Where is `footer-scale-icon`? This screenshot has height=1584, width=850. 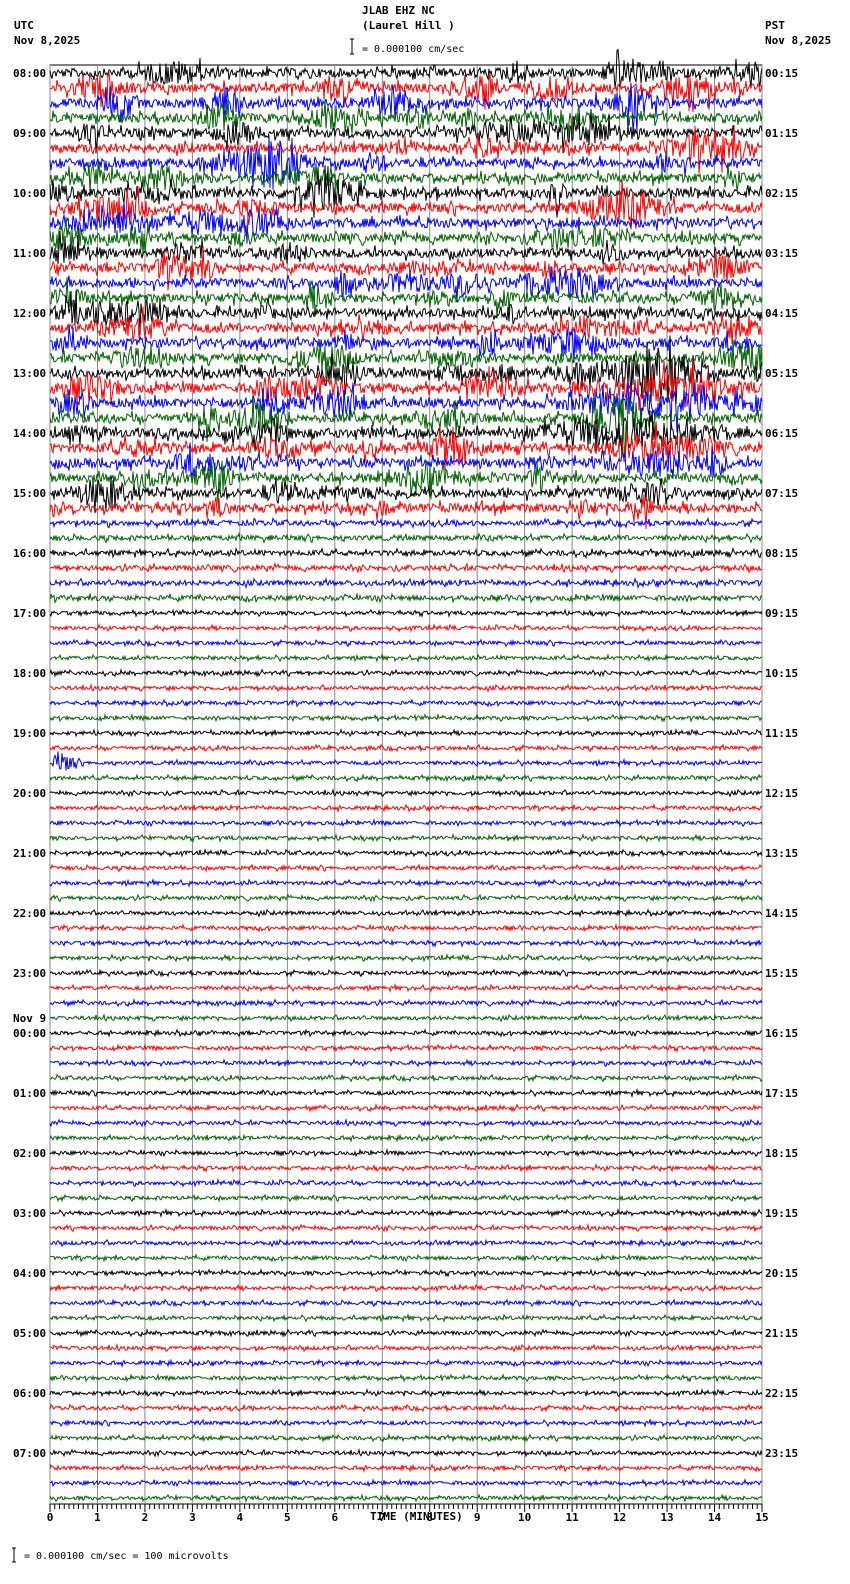 footer-scale-icon is located at coordinates (14, 1555).